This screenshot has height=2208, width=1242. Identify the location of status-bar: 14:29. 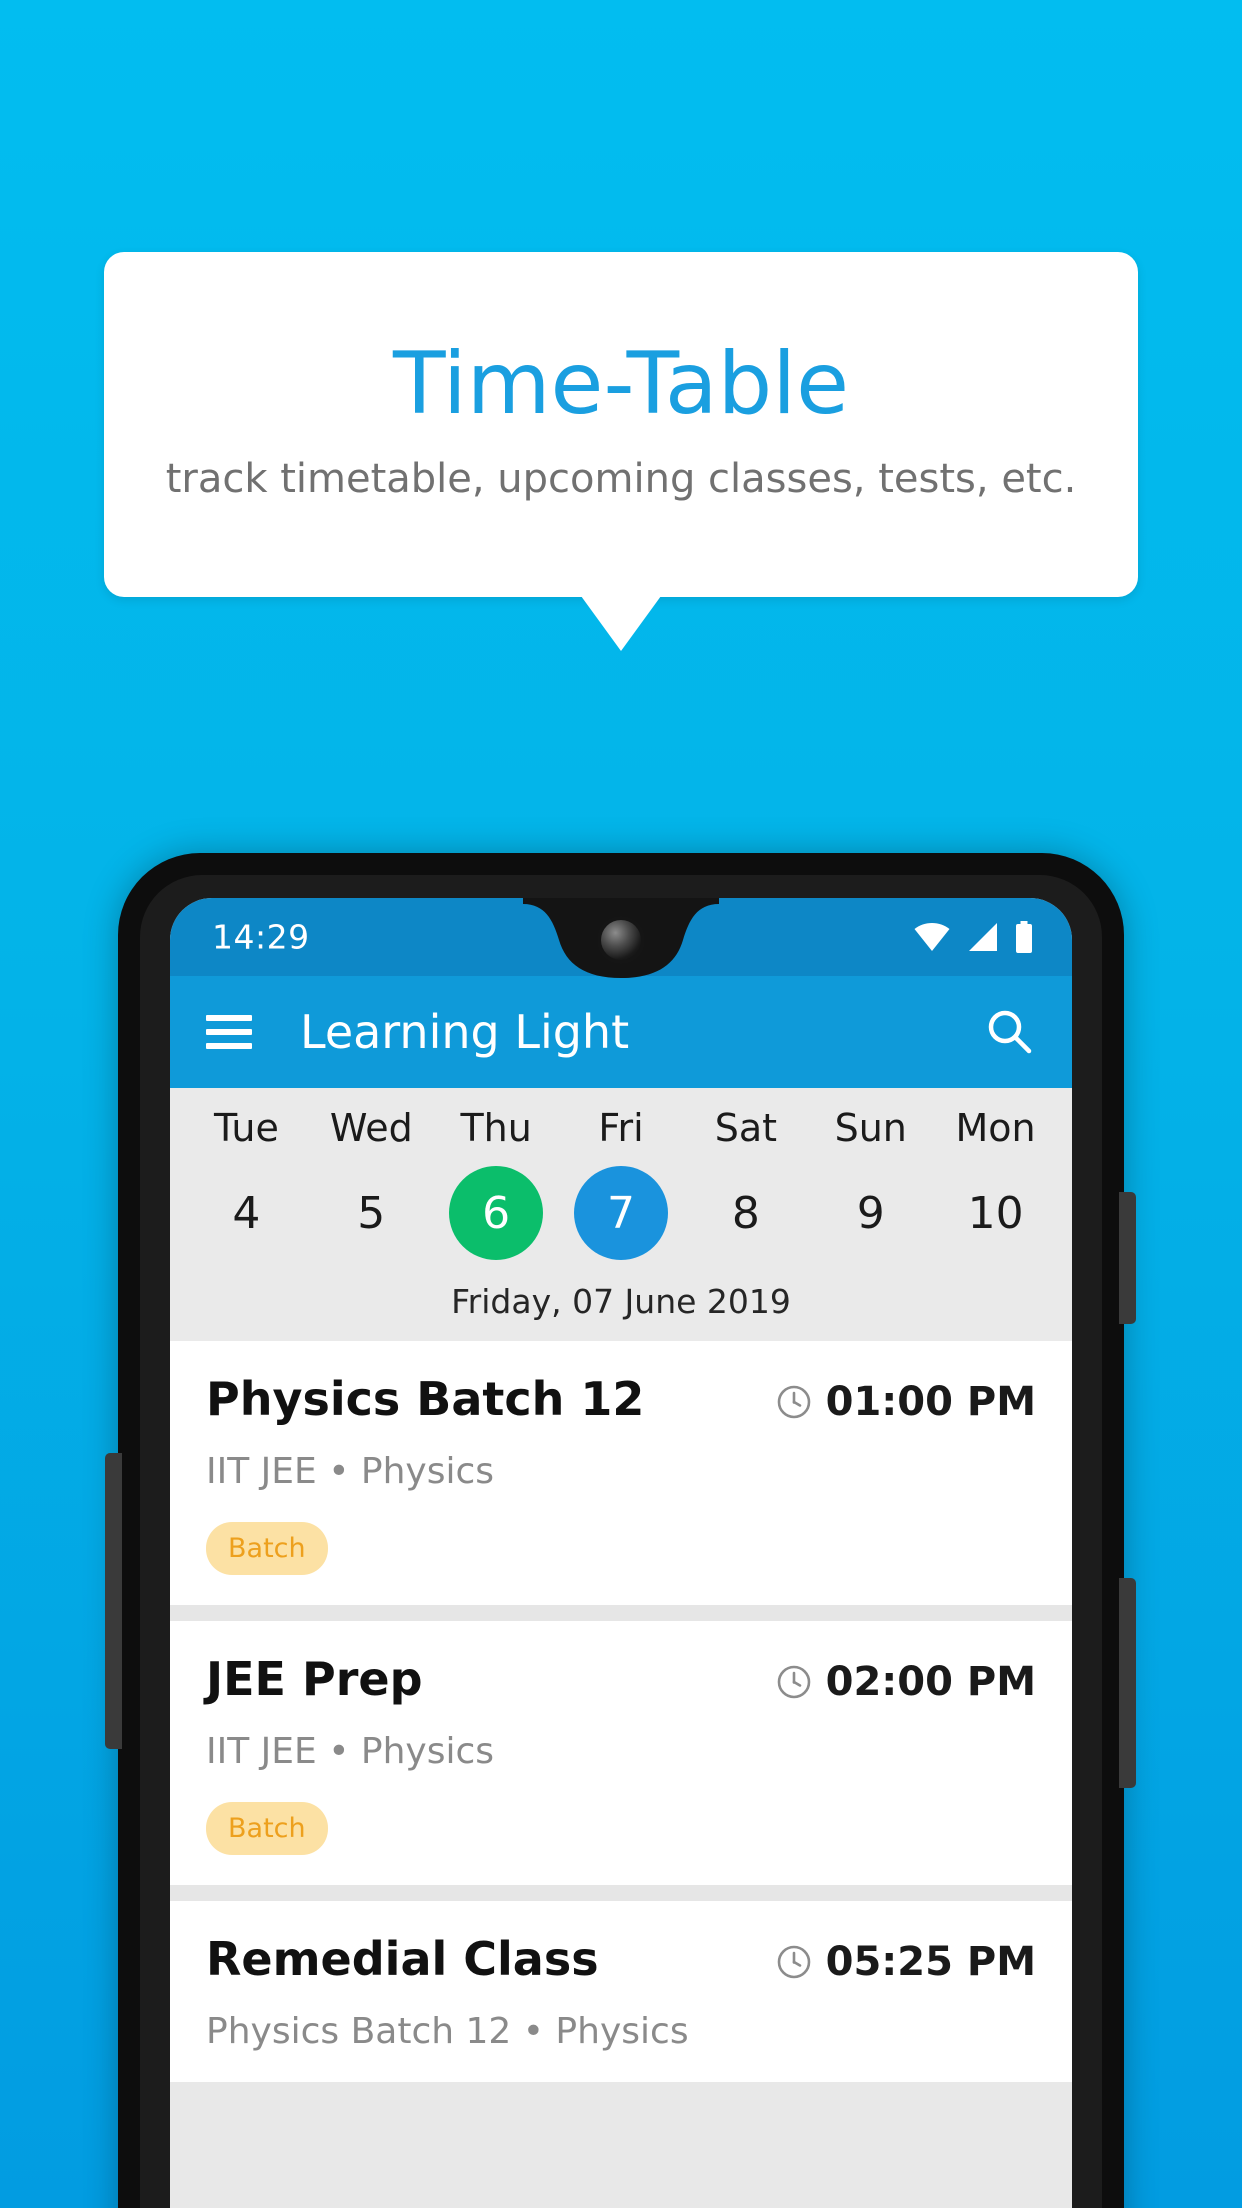
(621, 938).